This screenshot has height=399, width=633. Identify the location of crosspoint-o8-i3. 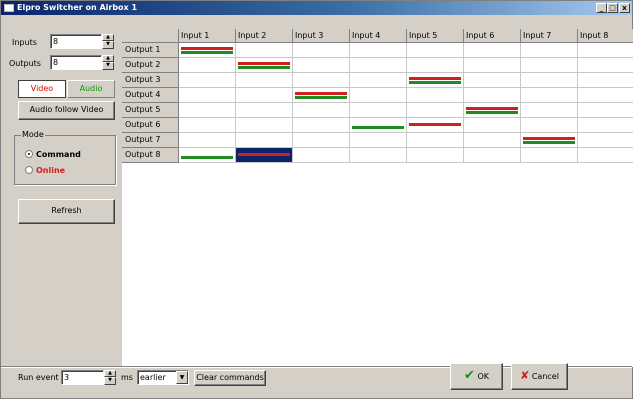
(321, 155).